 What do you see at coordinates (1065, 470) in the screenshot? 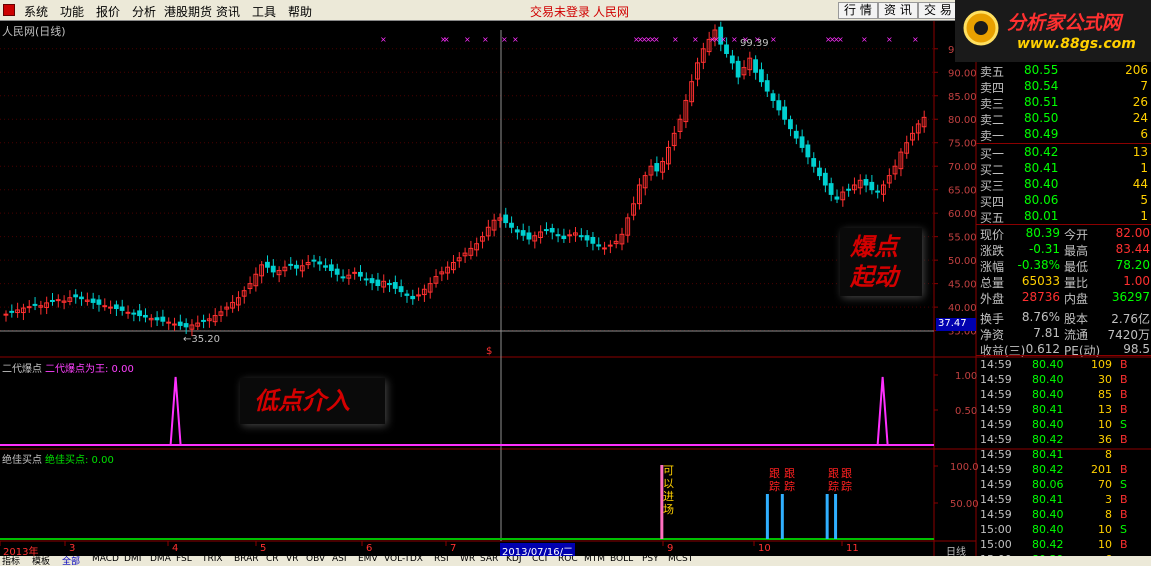
I see `tick-row: 14:59 80.42 201 B` at bounding box center [1065, 470].